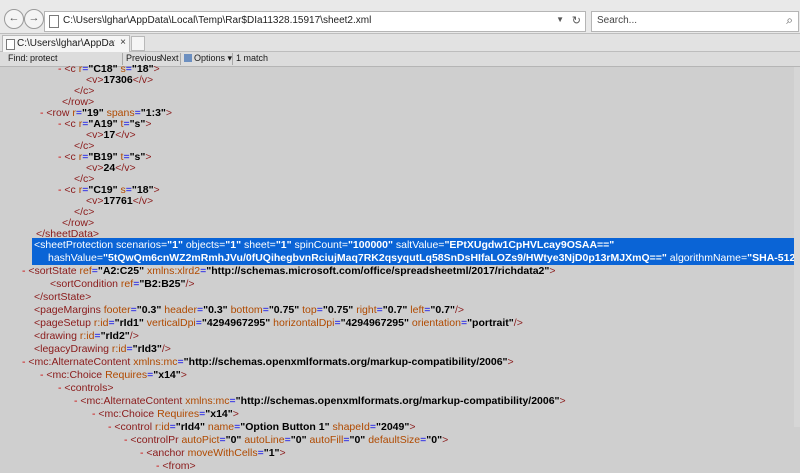  What do you see at coordinates (217, 310) in the screenshot?
I see `xml-attribute-value: "0.3"` at bounding box center [217, 310].